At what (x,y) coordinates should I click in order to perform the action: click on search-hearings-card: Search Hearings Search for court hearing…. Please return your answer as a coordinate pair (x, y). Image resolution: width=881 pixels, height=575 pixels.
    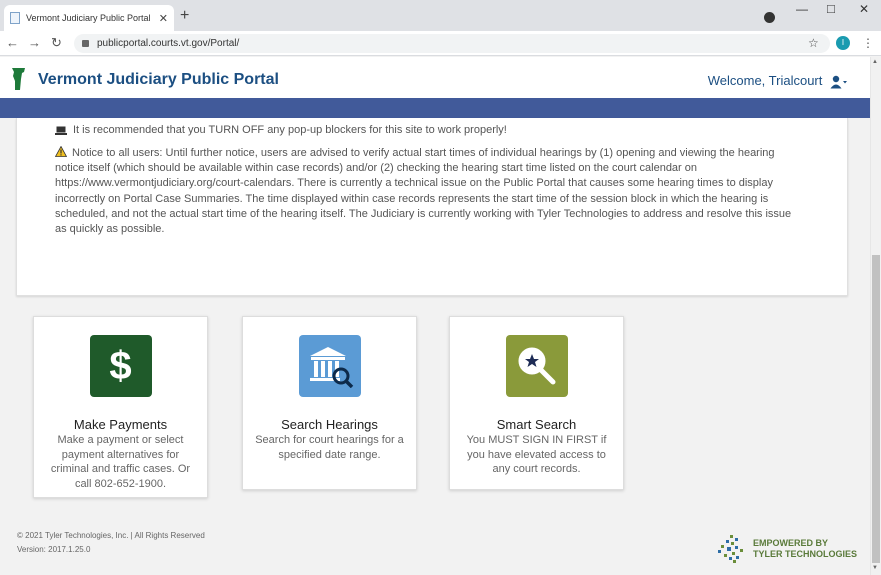
    Looking at the image, I should click on (329, 403).